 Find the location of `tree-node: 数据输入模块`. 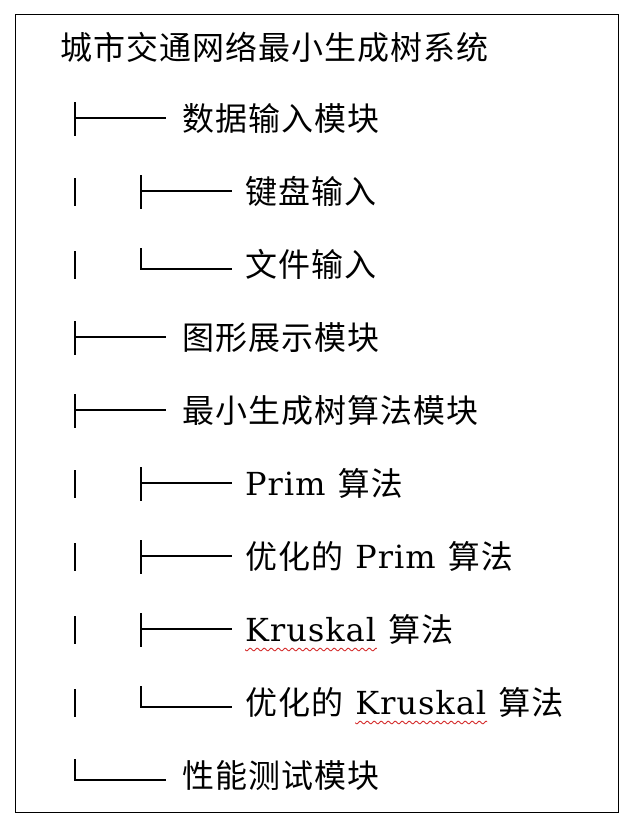

tree-node: 数据输入模块 is located at coordinates (318, 119).